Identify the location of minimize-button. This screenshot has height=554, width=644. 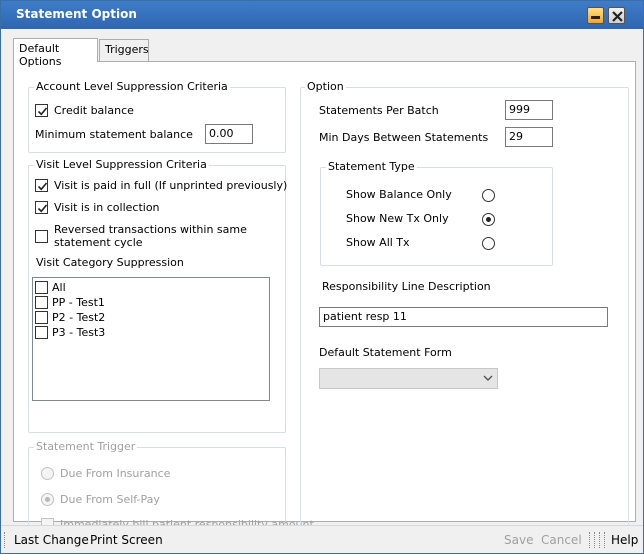
(595, 15).